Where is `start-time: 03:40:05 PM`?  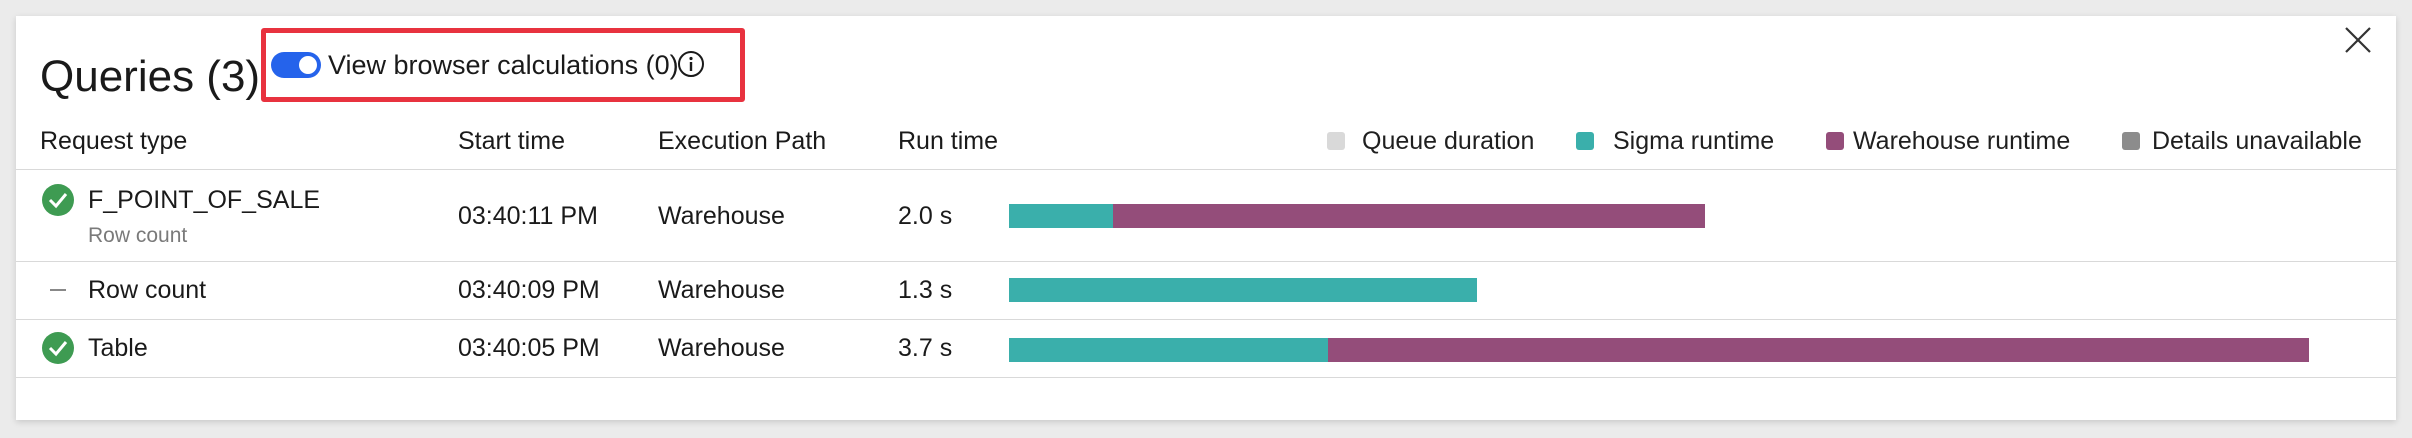 start-time: 03:40:05 PM is located at coordinates (529, 348).